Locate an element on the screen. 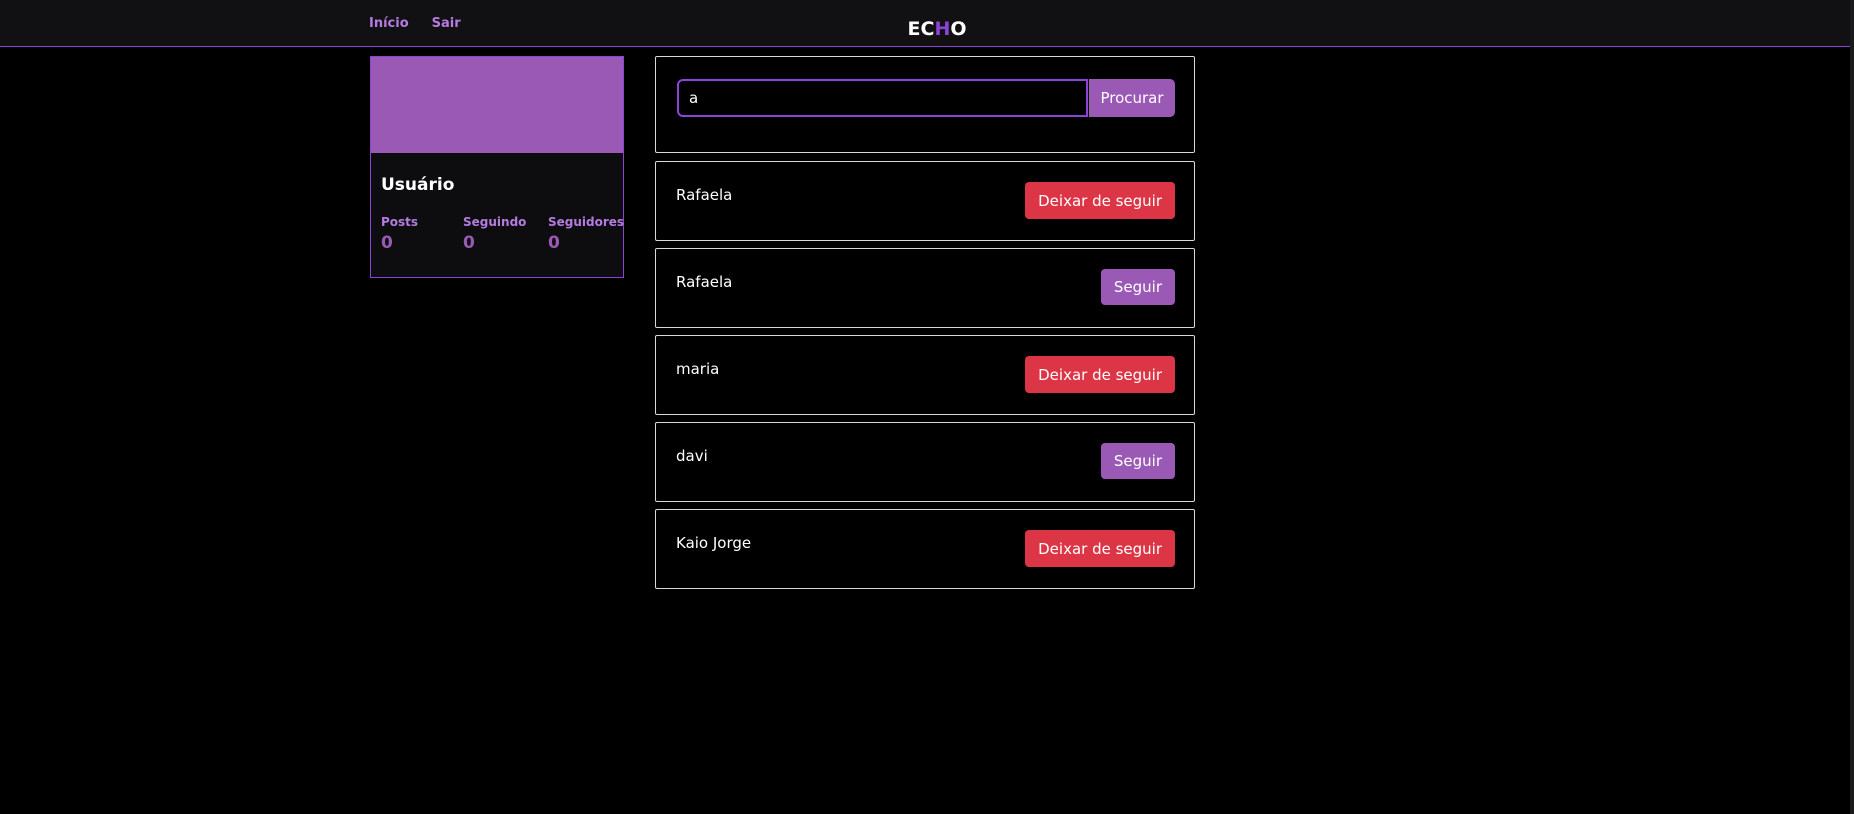 This screenshot has width=1854, height=814. search-card: Procurar is located at coordinates (925, 104).